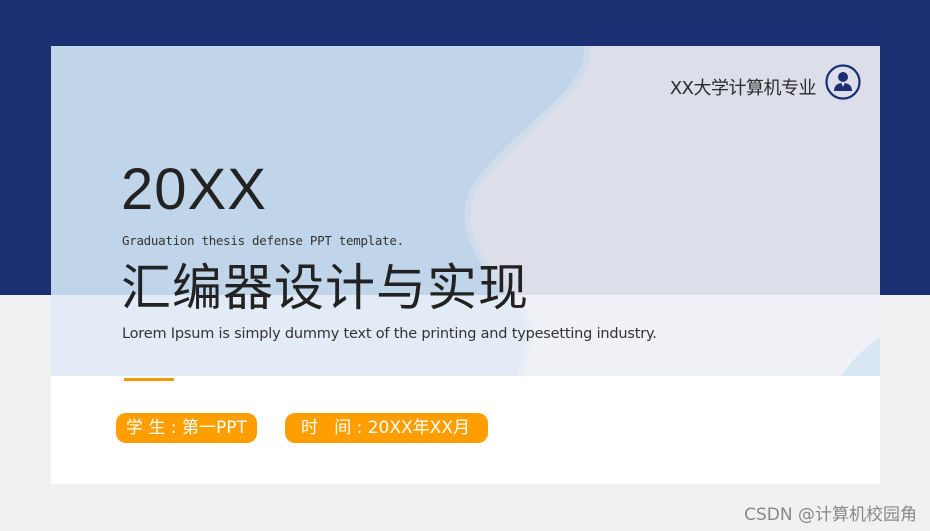 The image size is (930, 531). I want to click on year-heading: 20XX, so click(194, 189).